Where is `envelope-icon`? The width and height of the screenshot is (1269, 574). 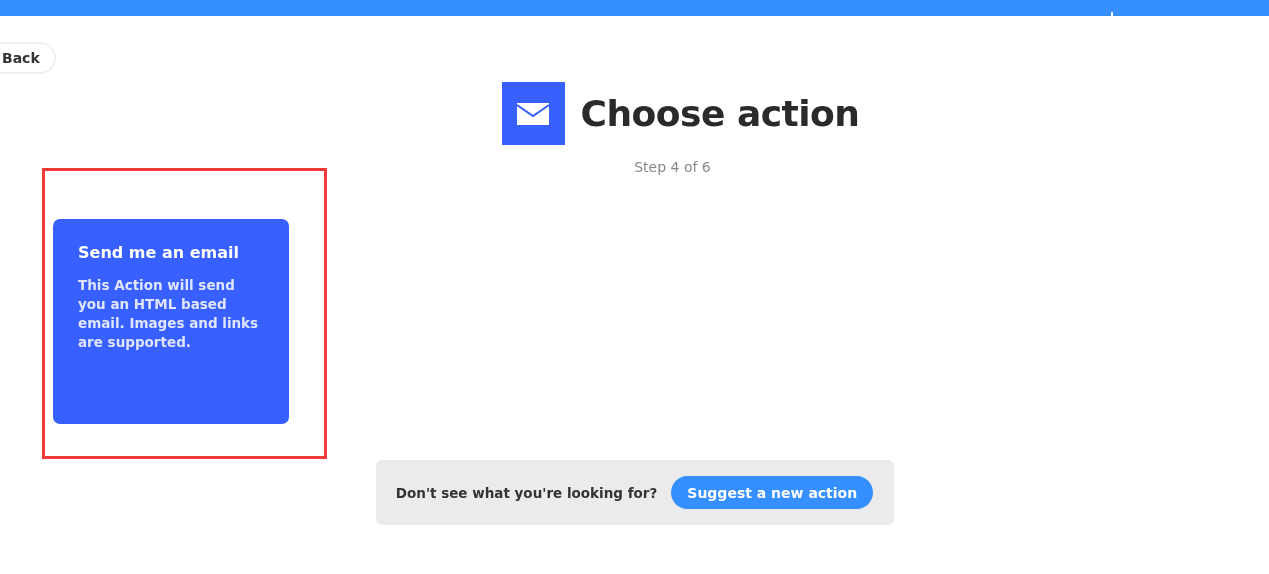
envelope-icon is located at coordinates (533, 113).